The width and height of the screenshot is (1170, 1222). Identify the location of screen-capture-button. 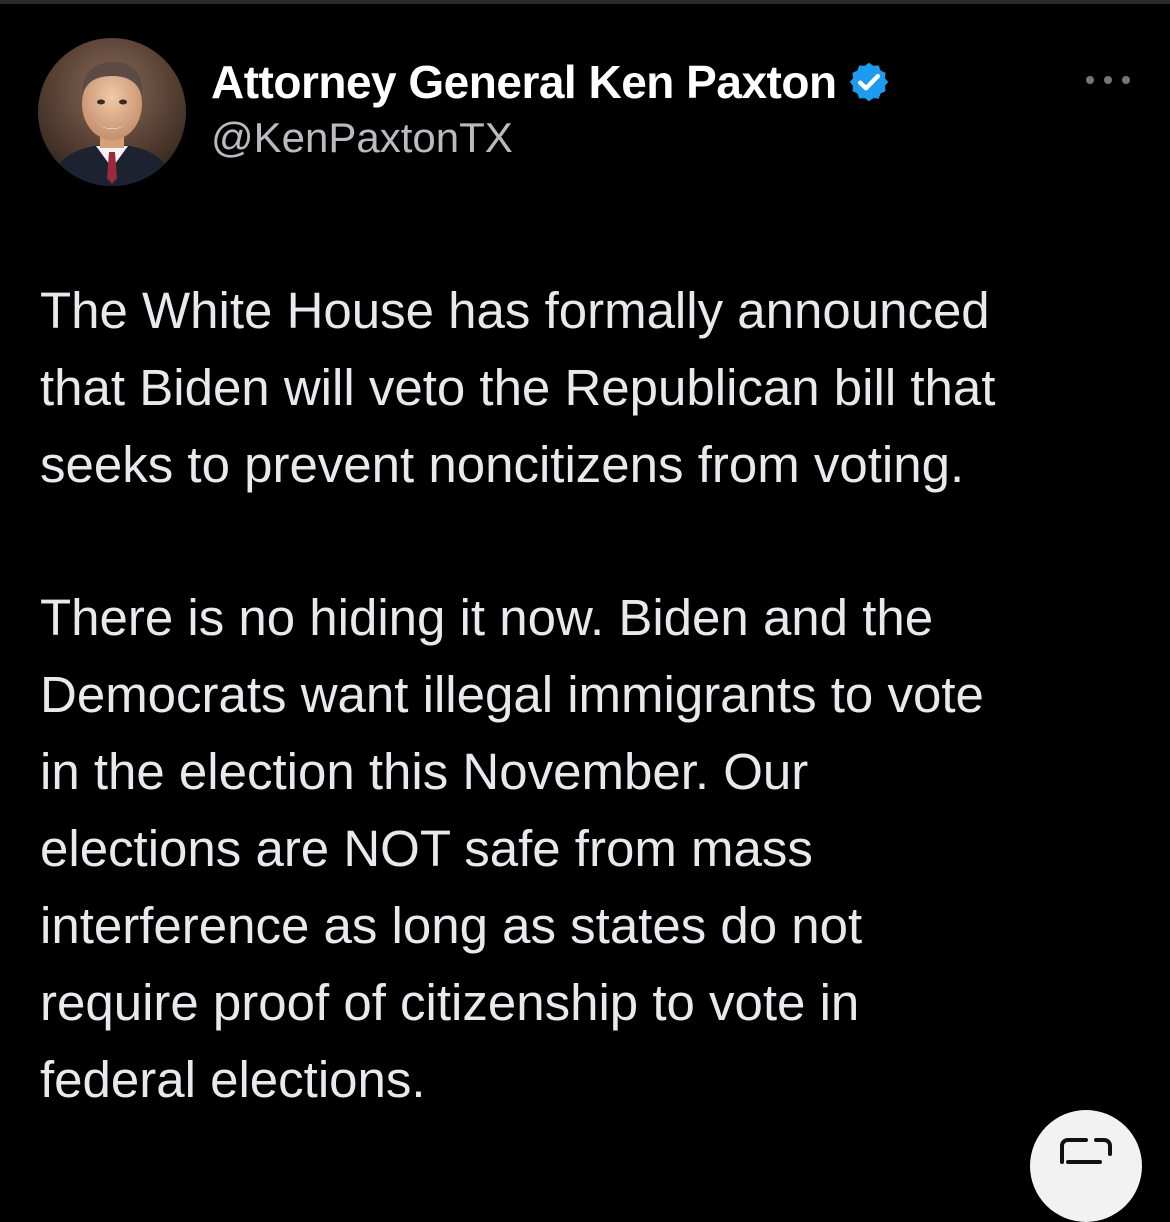
(1086, 1166).